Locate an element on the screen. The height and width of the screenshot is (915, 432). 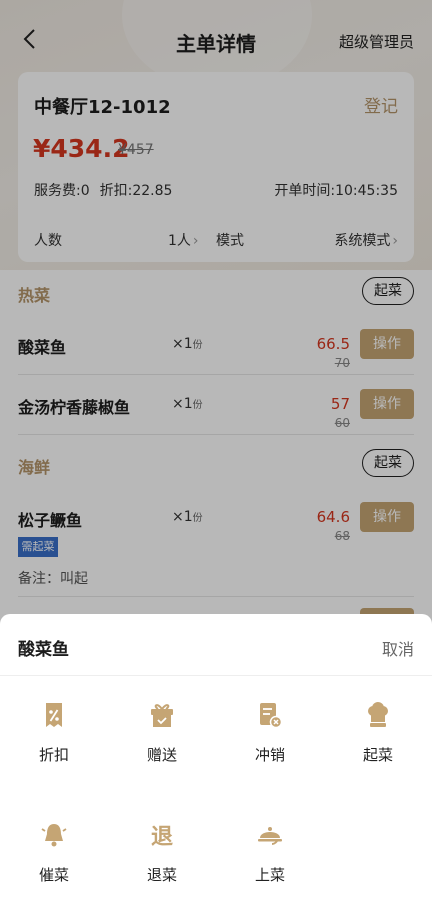
action-sheet-title: 酸菜鱼 is located at coordinates (43, 650).